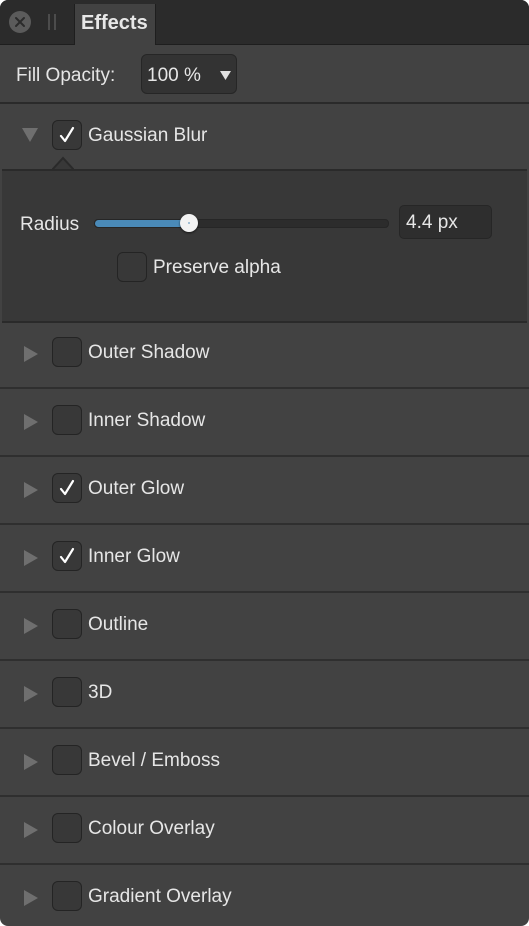 The width and height of the screenshot is (529, 926). I want to click on fill-opacity-label: Fill Opacity:, so click(66, 75).